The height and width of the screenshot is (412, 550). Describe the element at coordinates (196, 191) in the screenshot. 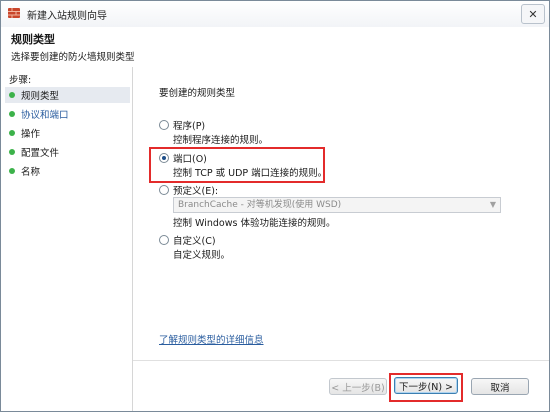

I see `predefined-option-title: 预定义(E):` at that location.